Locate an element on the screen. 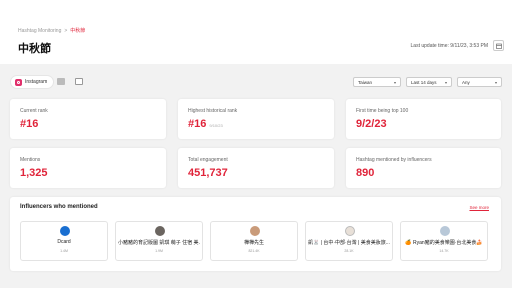 This screenshot has height=288, width=512. breadcrumb: Hashtag Monitoring > 中秋節 is located at coordinates (51, 30).